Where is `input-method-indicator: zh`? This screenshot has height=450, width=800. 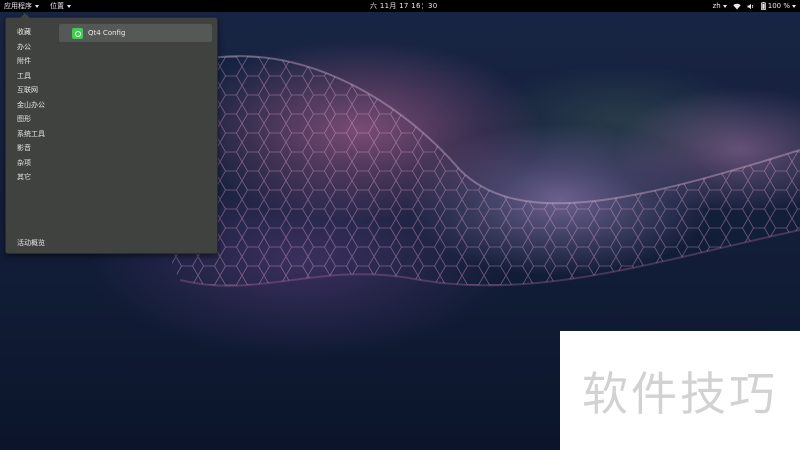 input-method-indicator: zh is located at coordinates (720, 6).